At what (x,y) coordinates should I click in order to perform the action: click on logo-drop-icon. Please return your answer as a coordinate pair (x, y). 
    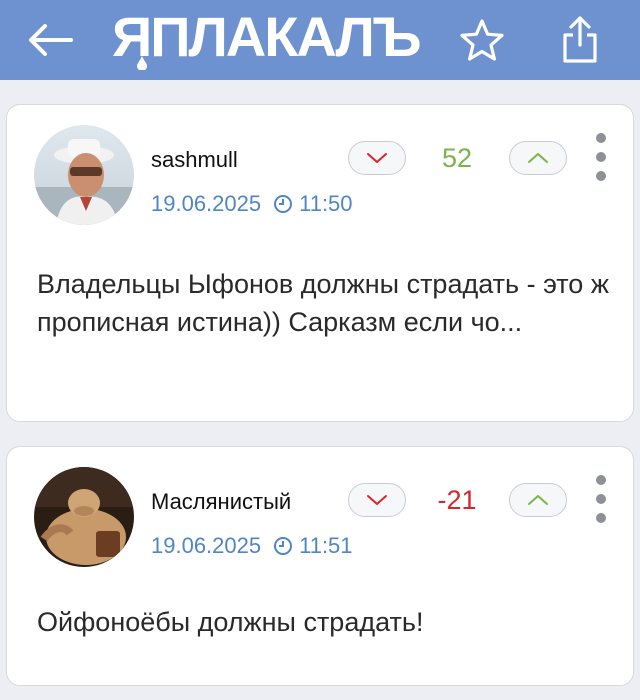
    Looking at the image, I should click on (142, 63).